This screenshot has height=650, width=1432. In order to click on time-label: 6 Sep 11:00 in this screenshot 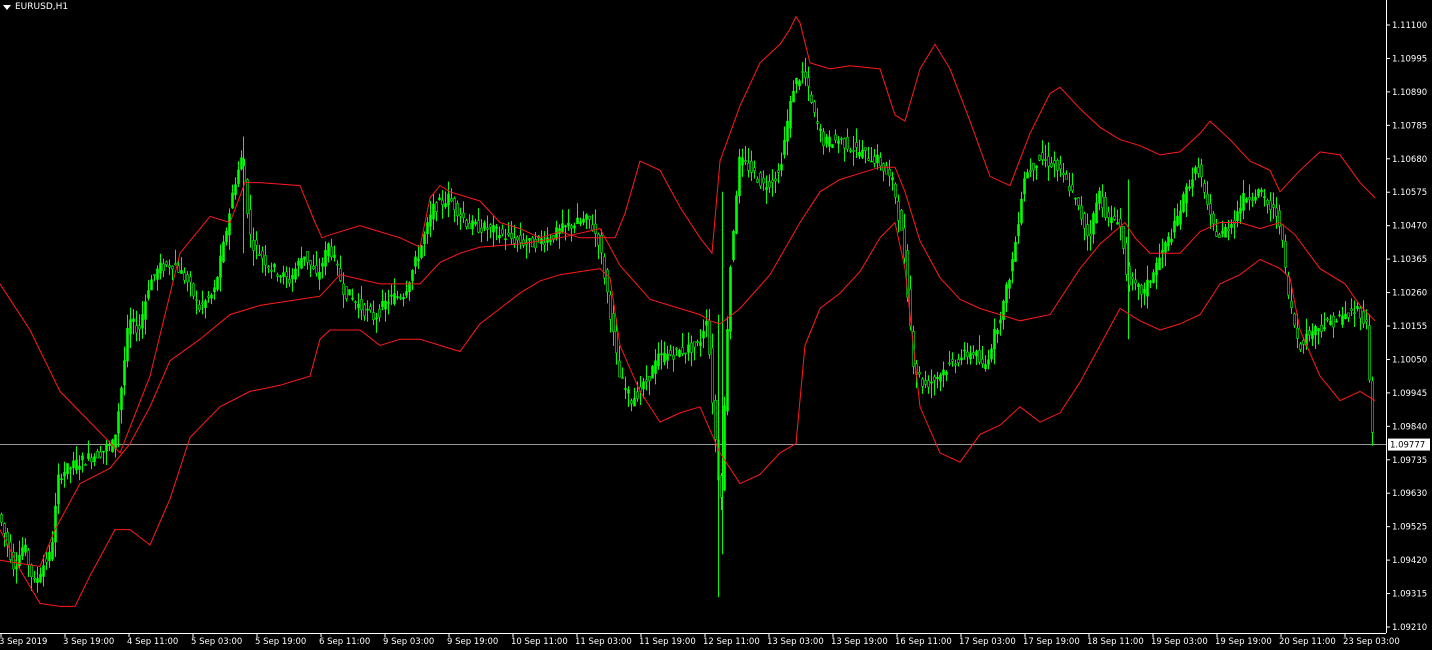, I will do `click(344, 642)`.